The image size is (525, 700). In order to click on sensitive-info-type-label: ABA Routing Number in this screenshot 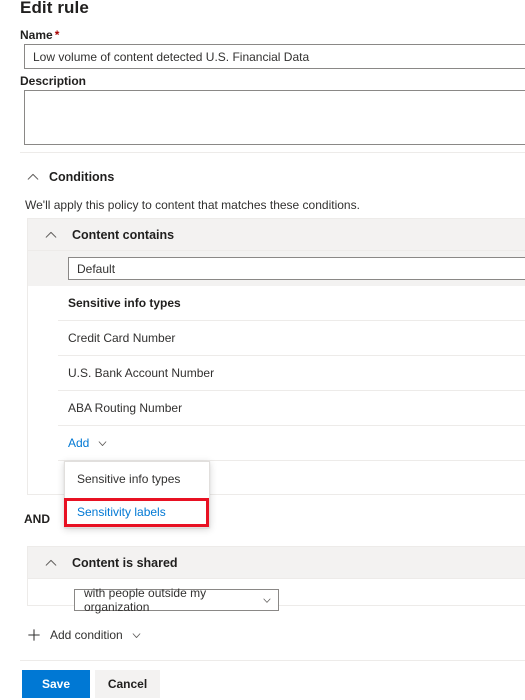, I will do `click(125, 408)`.